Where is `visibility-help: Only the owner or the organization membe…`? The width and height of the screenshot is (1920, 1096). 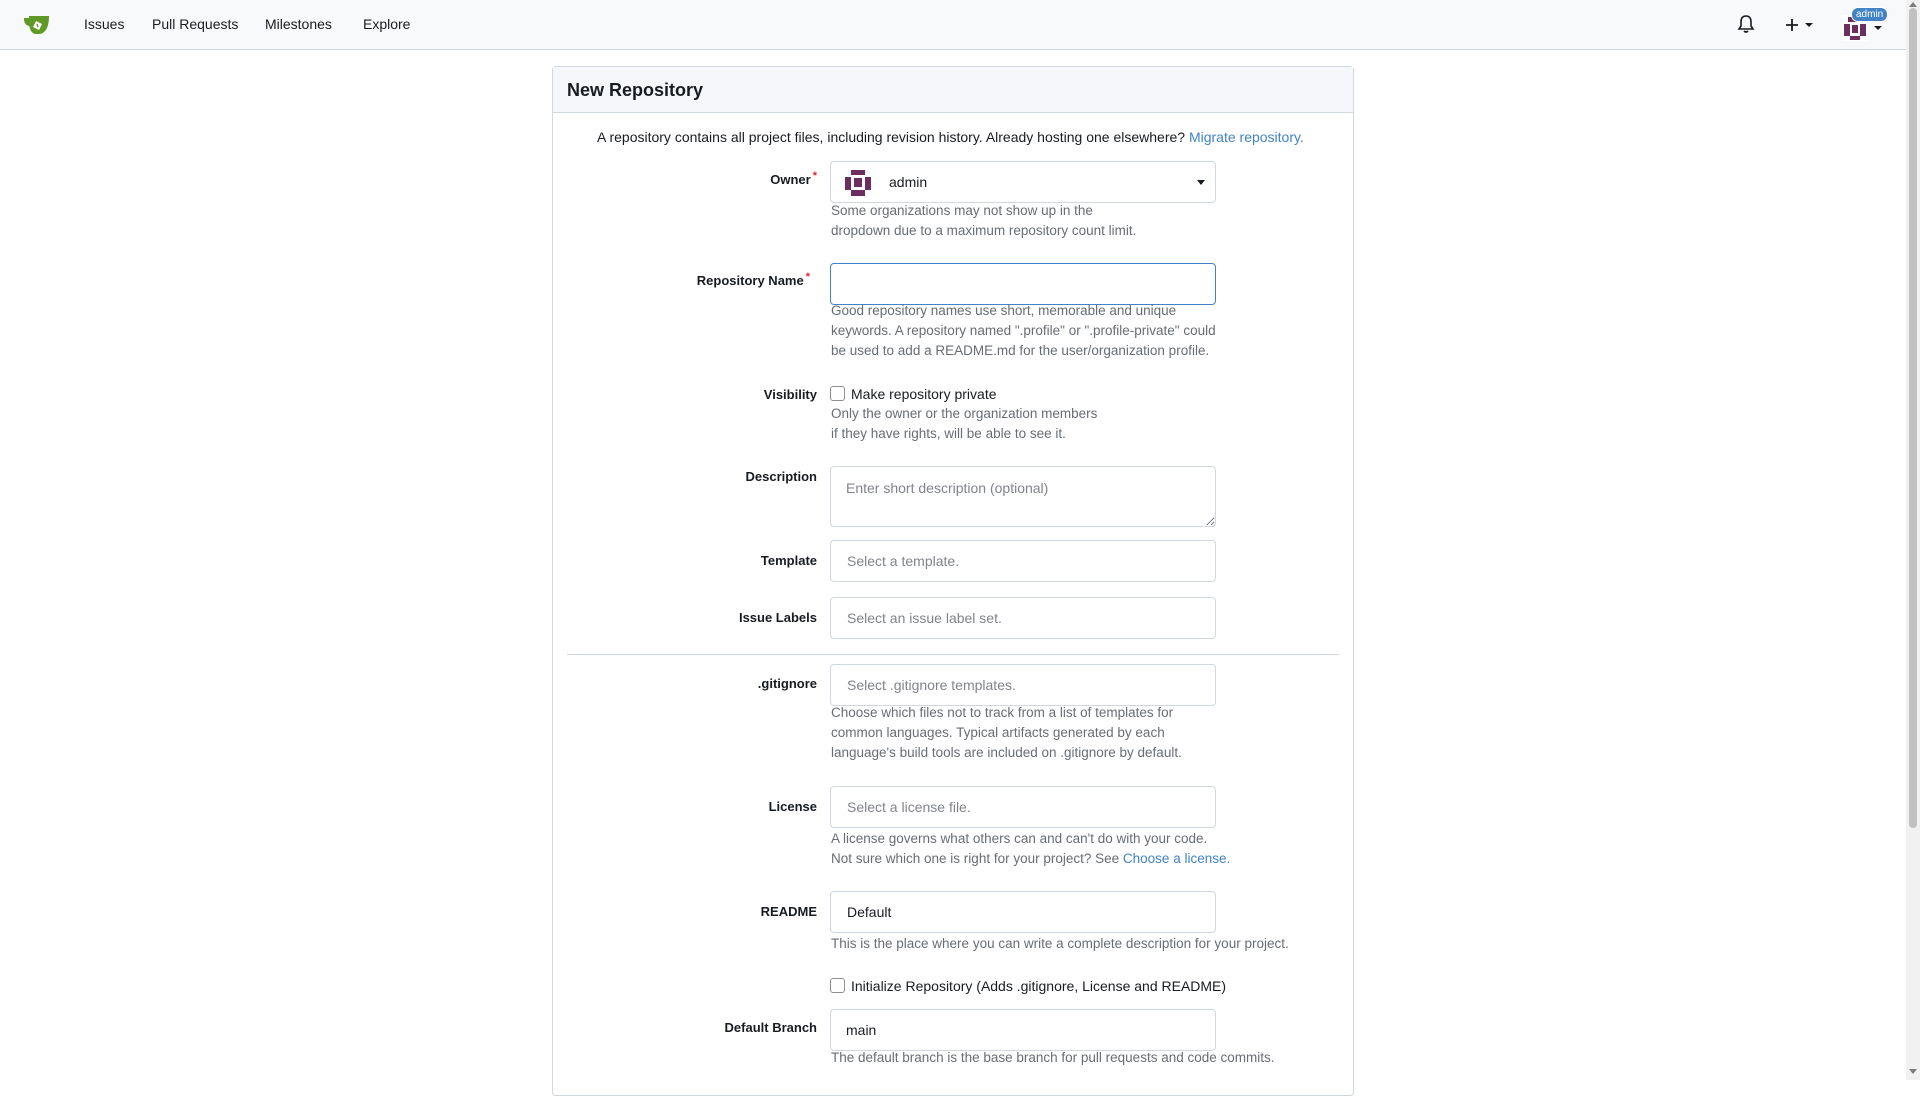
visibility-help: Only the owner or the organization membe… is located at coordinates (964, 423).